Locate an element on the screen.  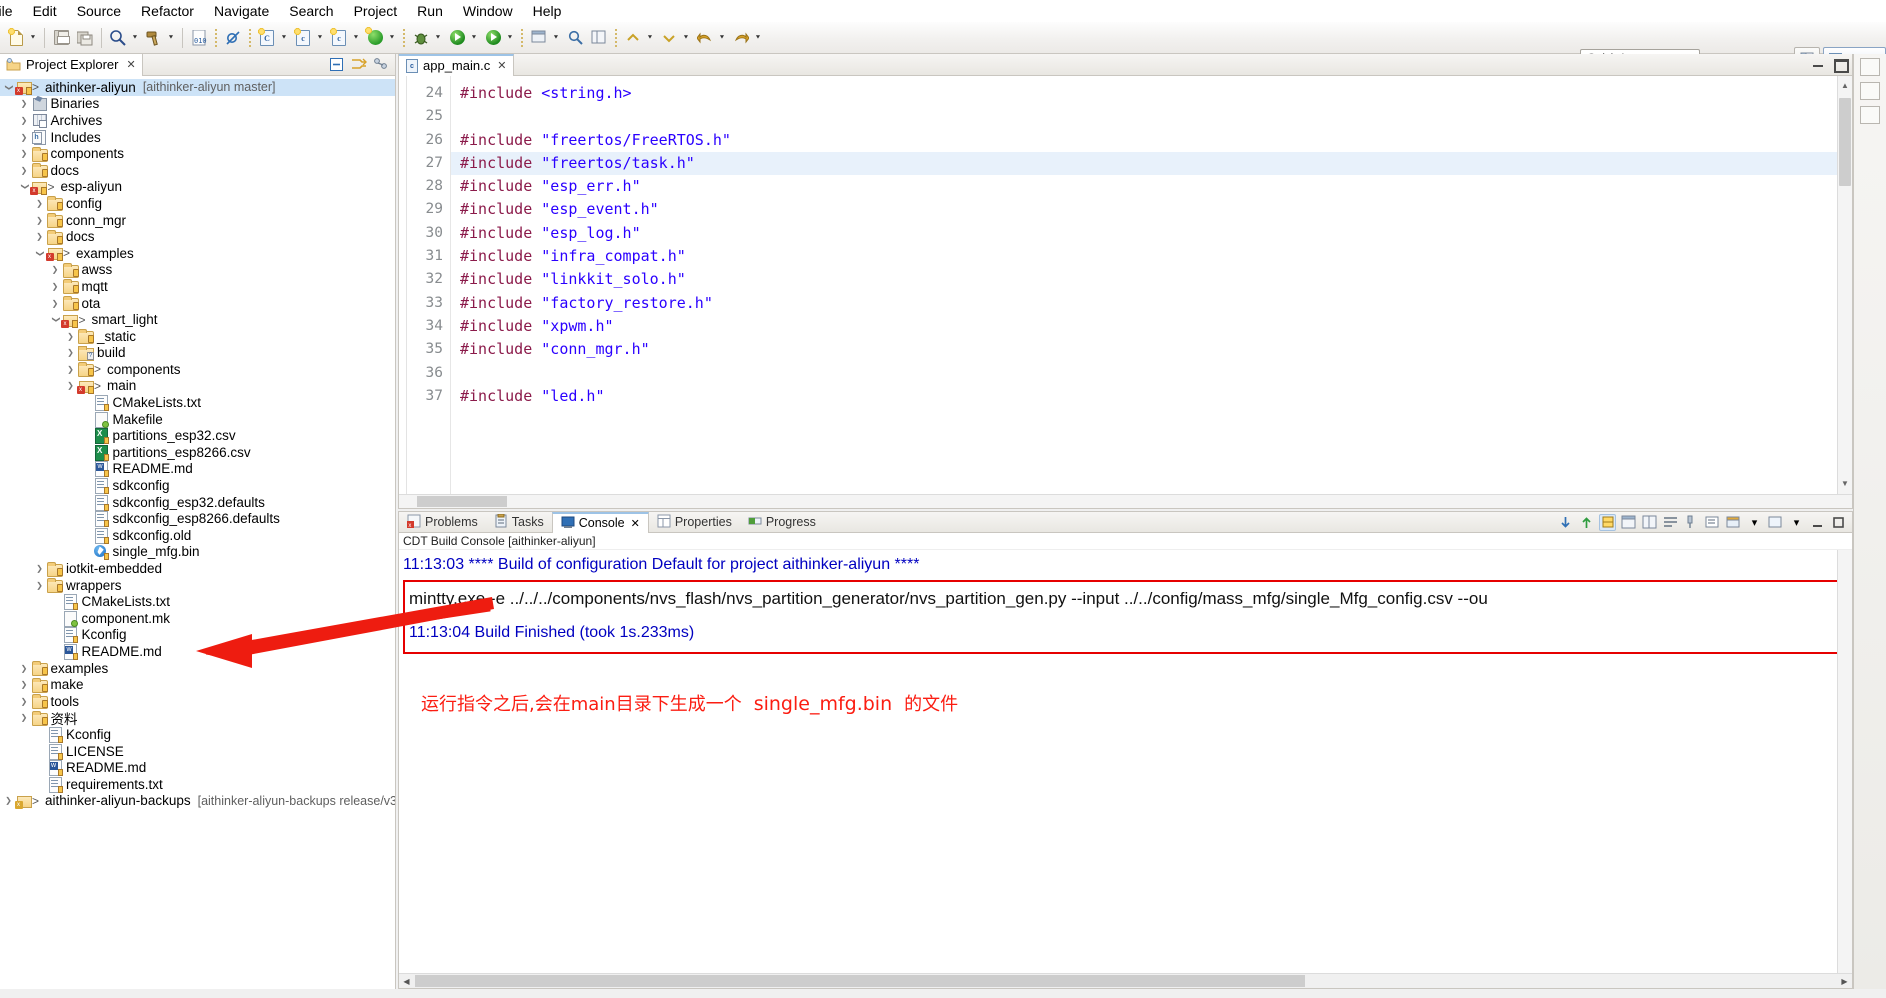
code-line: #include "conn_mgr.h" is located at coordinates (1156, 349).